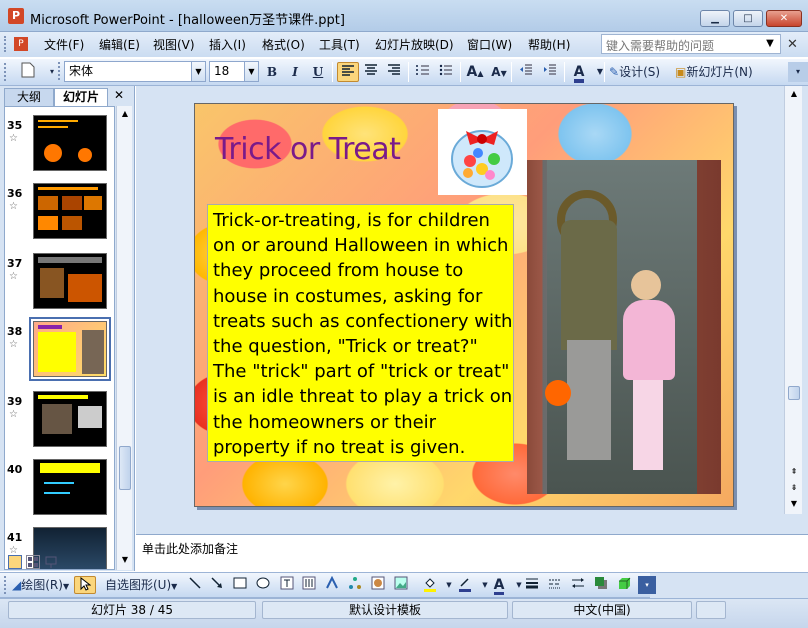 The image size is (808, 628). I want to click on transition-icon: ☆, so click(13, 206).